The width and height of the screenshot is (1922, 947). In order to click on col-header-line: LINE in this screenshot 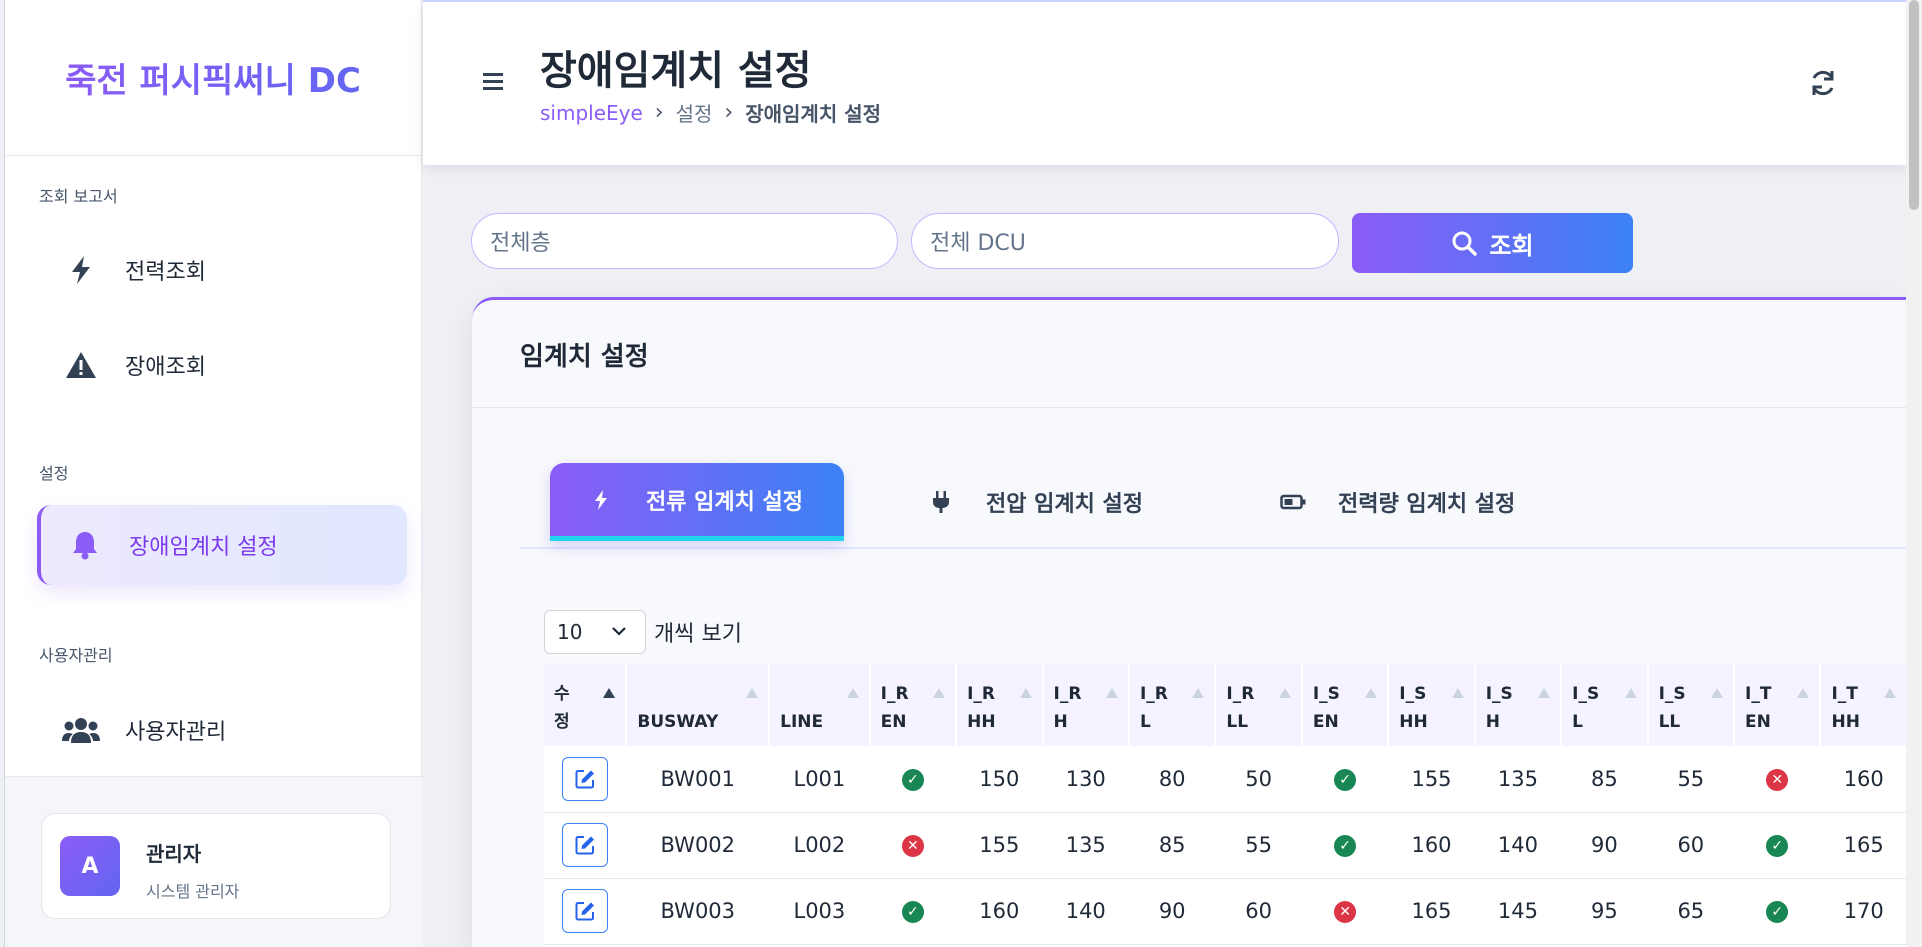, I will do `click(820, 705)`.